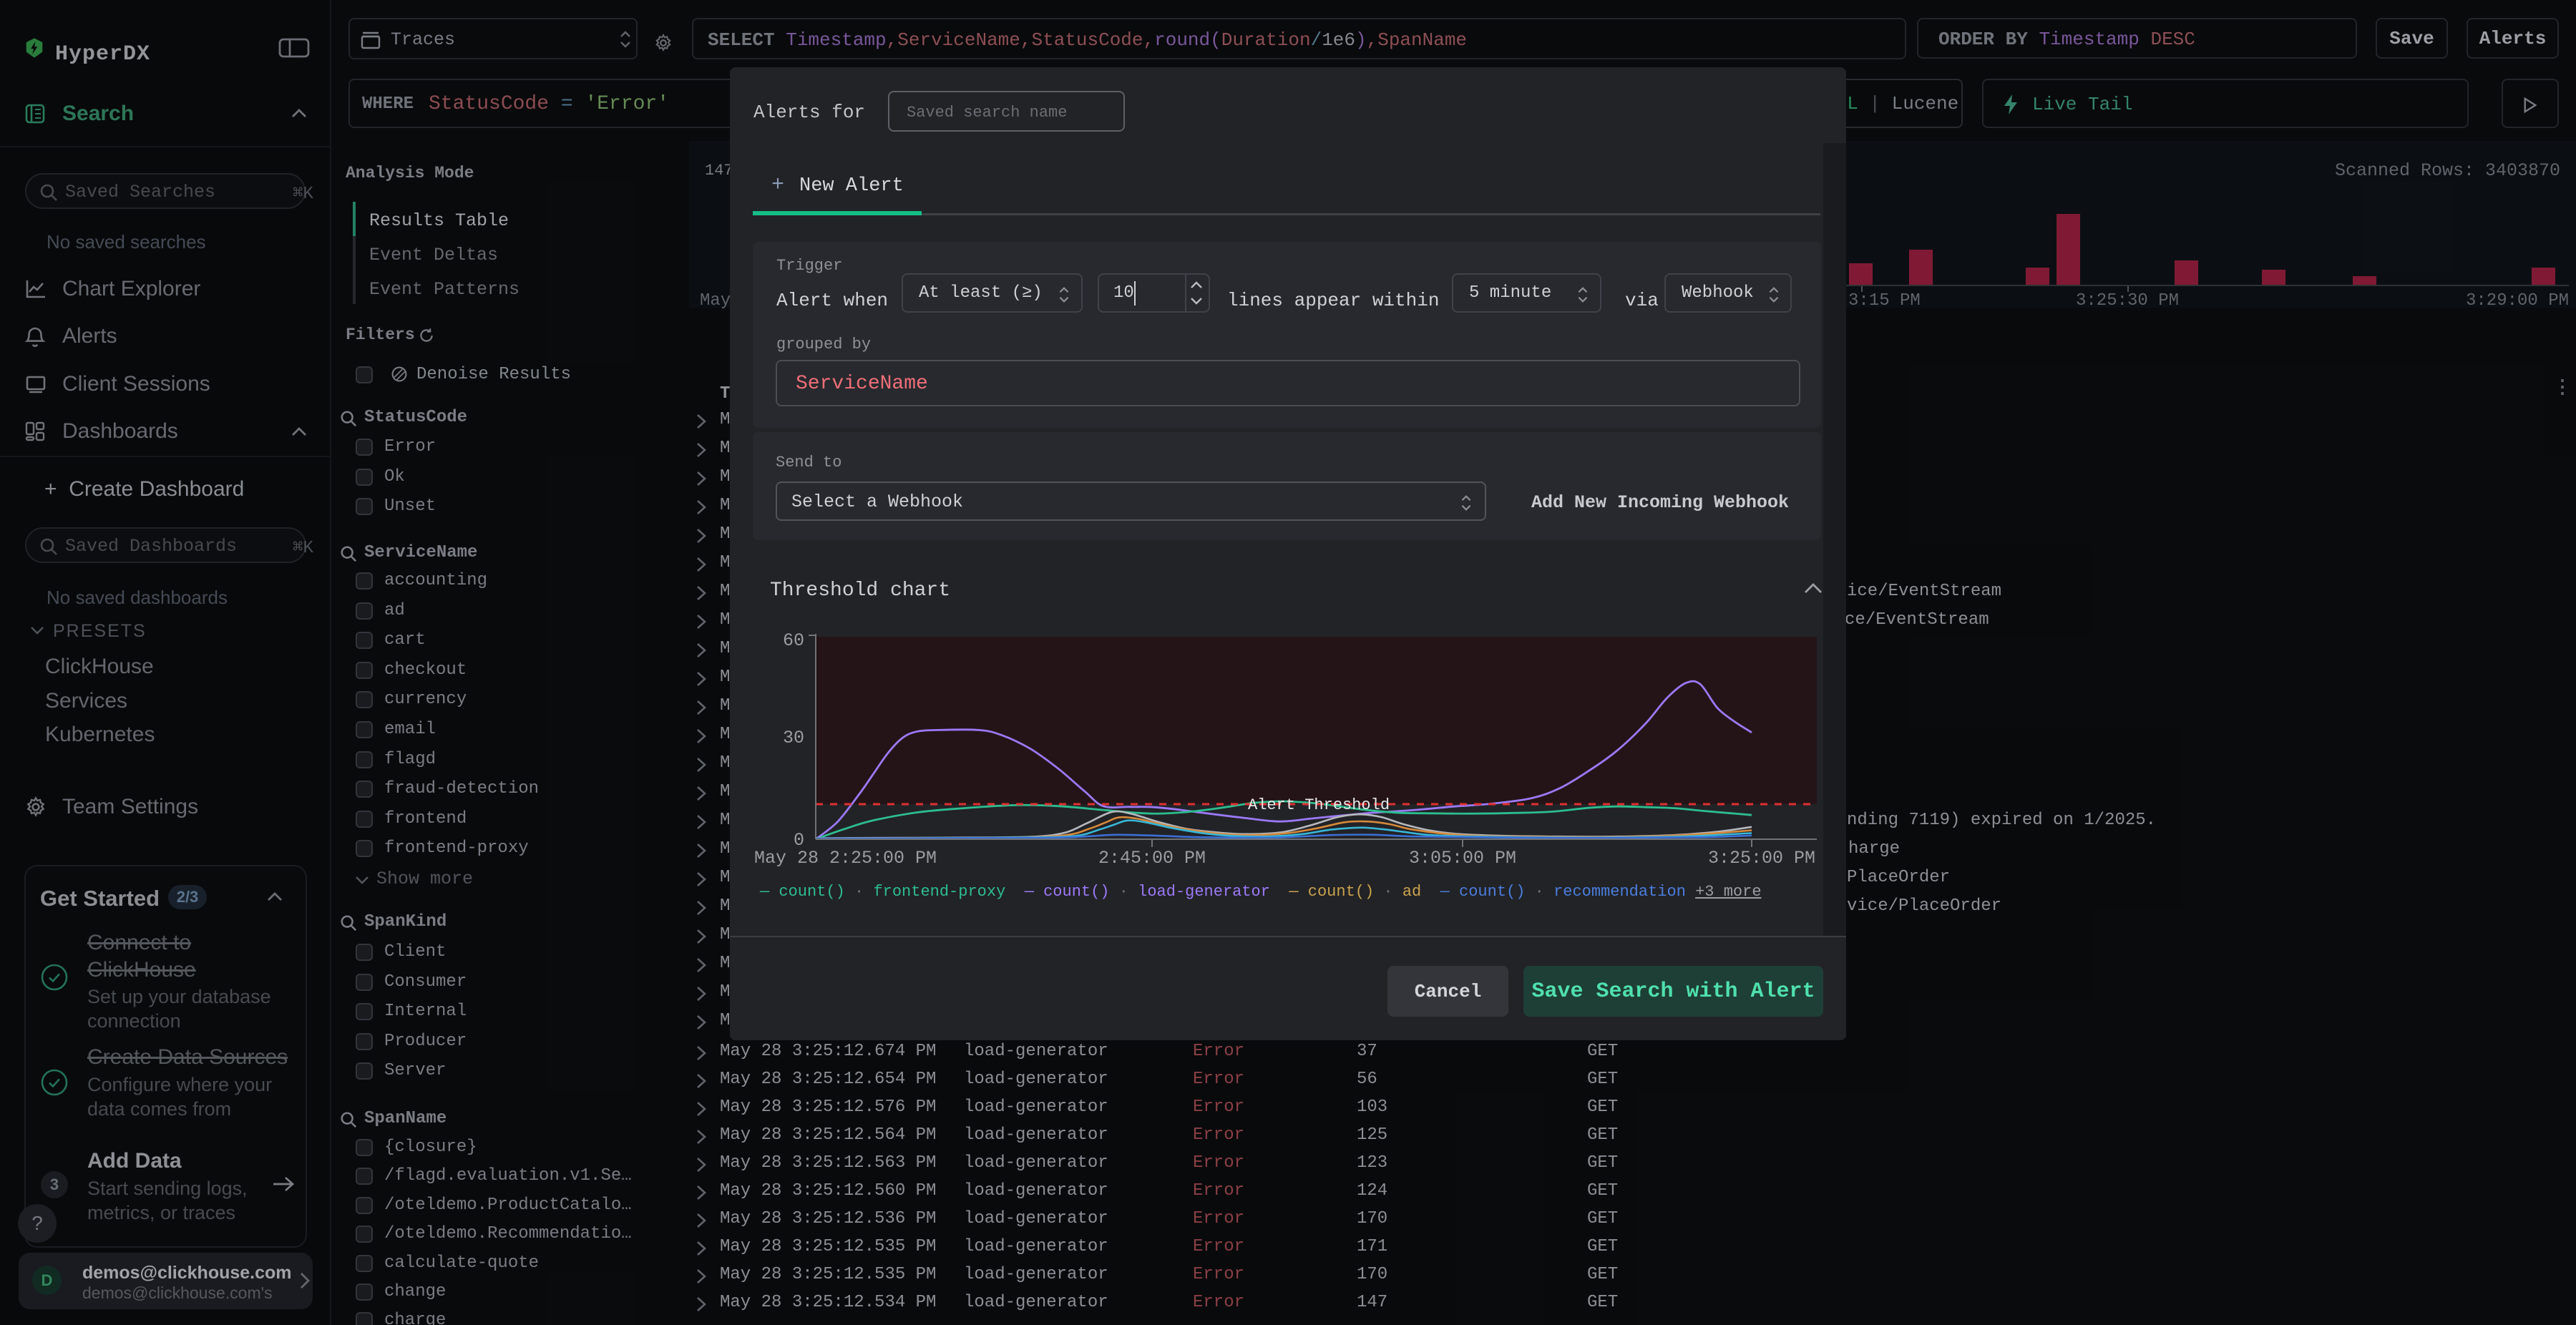  What do you see at coordinates (1152, 858) in the screenshot?
I see `svg-text: 2:45:00 PM` at bounding box center [1152, 858].